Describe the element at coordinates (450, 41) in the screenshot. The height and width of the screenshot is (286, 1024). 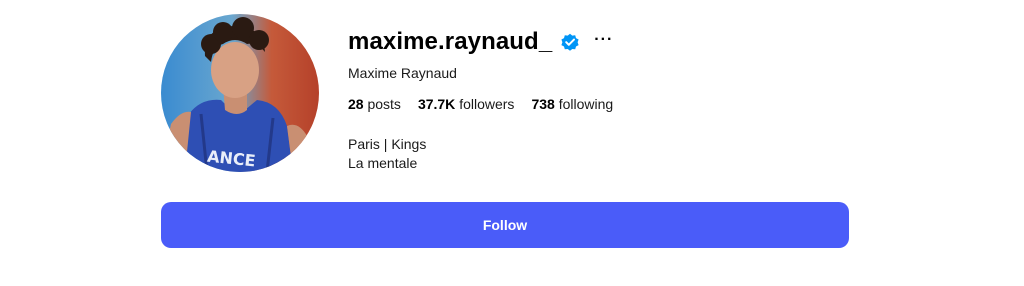
I see `username: maxime.raynaud_` at that location.